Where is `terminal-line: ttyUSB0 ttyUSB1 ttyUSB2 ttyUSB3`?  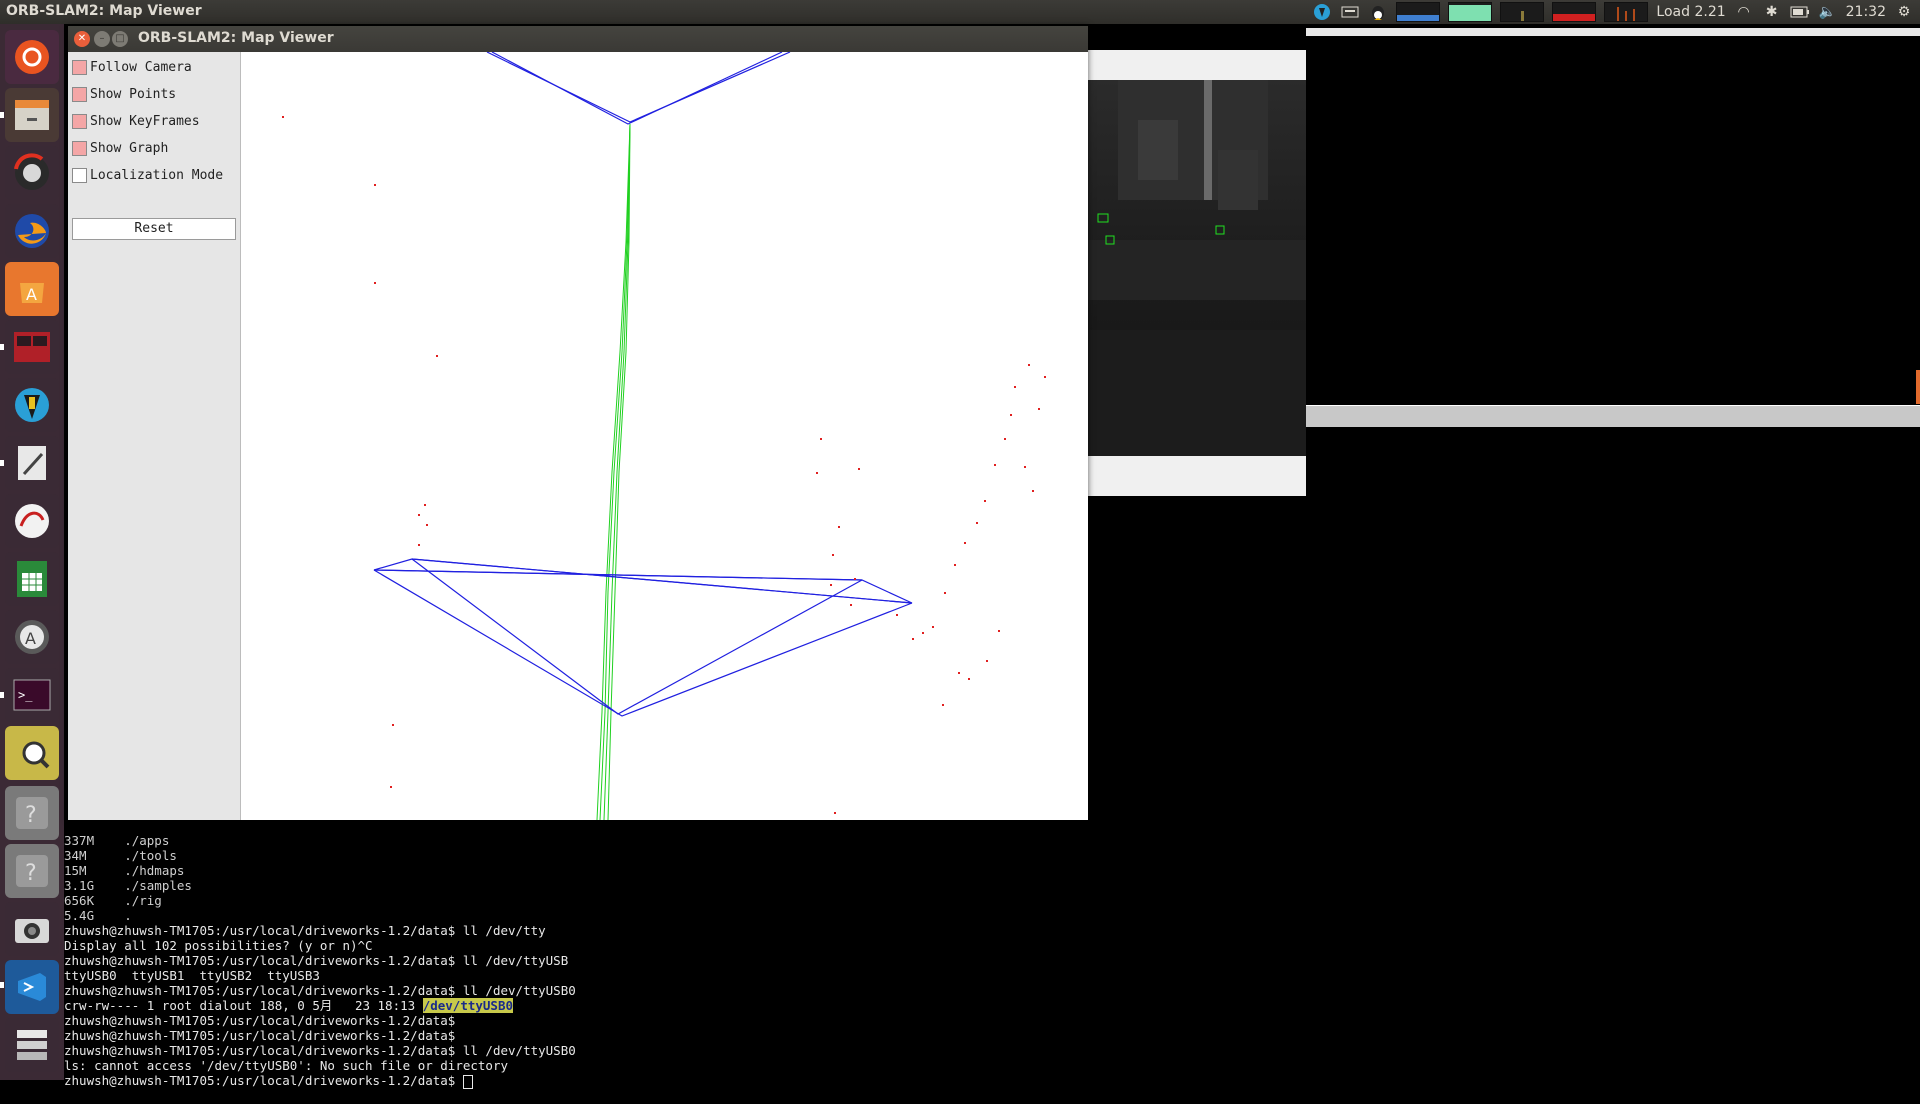 terminal-line: ttyUSB0 ttyUSB1 ttyUSB2 ttyUSB3 is located at coordinates (192, 975).